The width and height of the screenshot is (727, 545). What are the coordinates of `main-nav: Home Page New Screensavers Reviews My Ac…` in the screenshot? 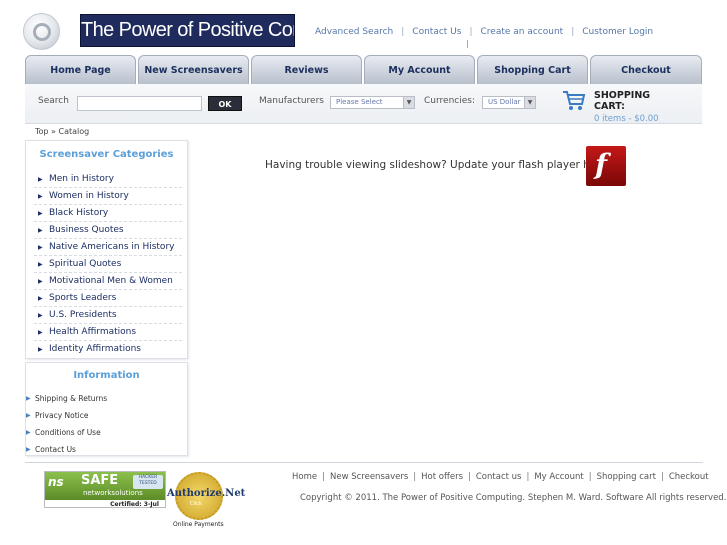 It's located at (363, 69).